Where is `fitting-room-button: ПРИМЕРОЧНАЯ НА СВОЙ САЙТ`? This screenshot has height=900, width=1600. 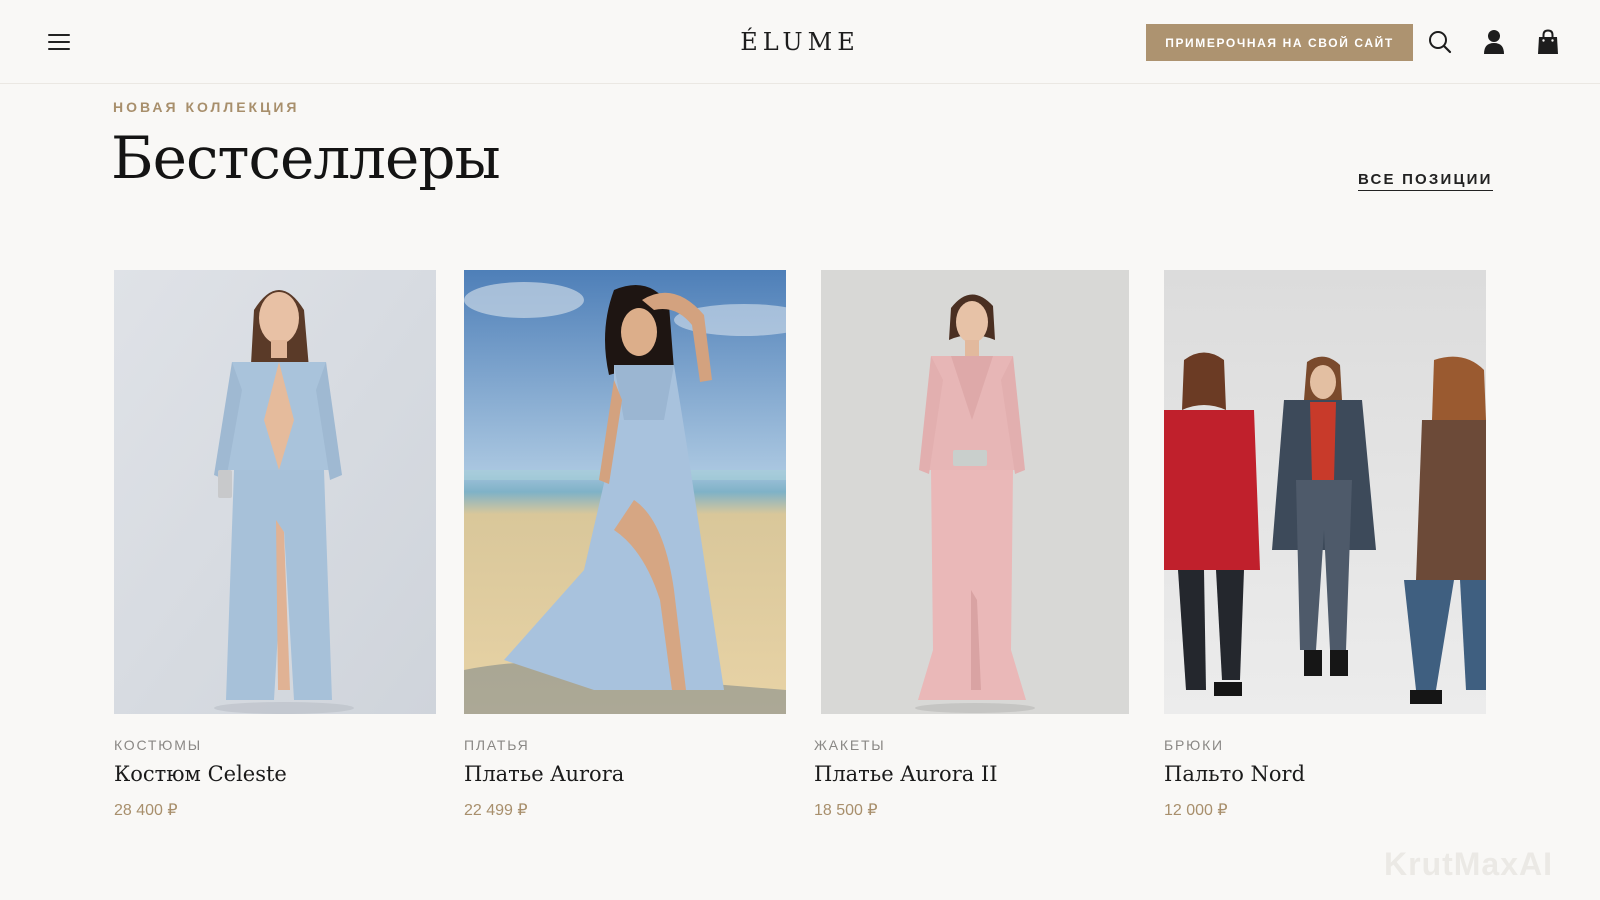 fitting-room-button: ПРИМЕРОЧНАЯ НА СВОЙ САЙТ is located at coordinates (1279, 42).